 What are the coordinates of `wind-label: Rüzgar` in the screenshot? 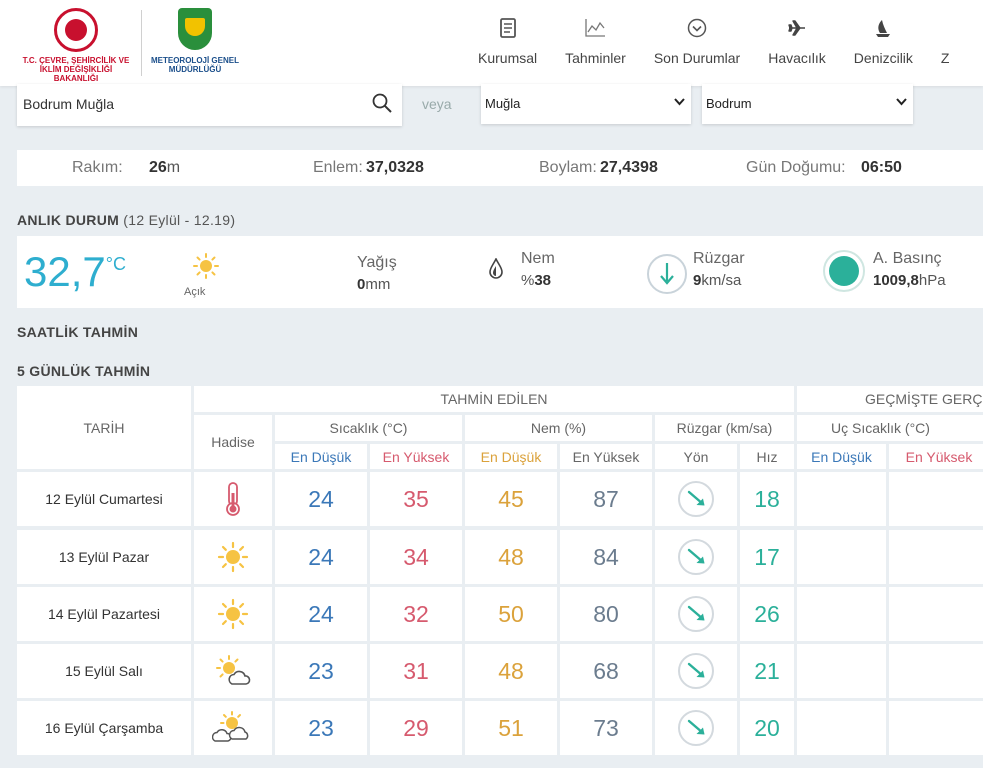 It's located at (719, 258).